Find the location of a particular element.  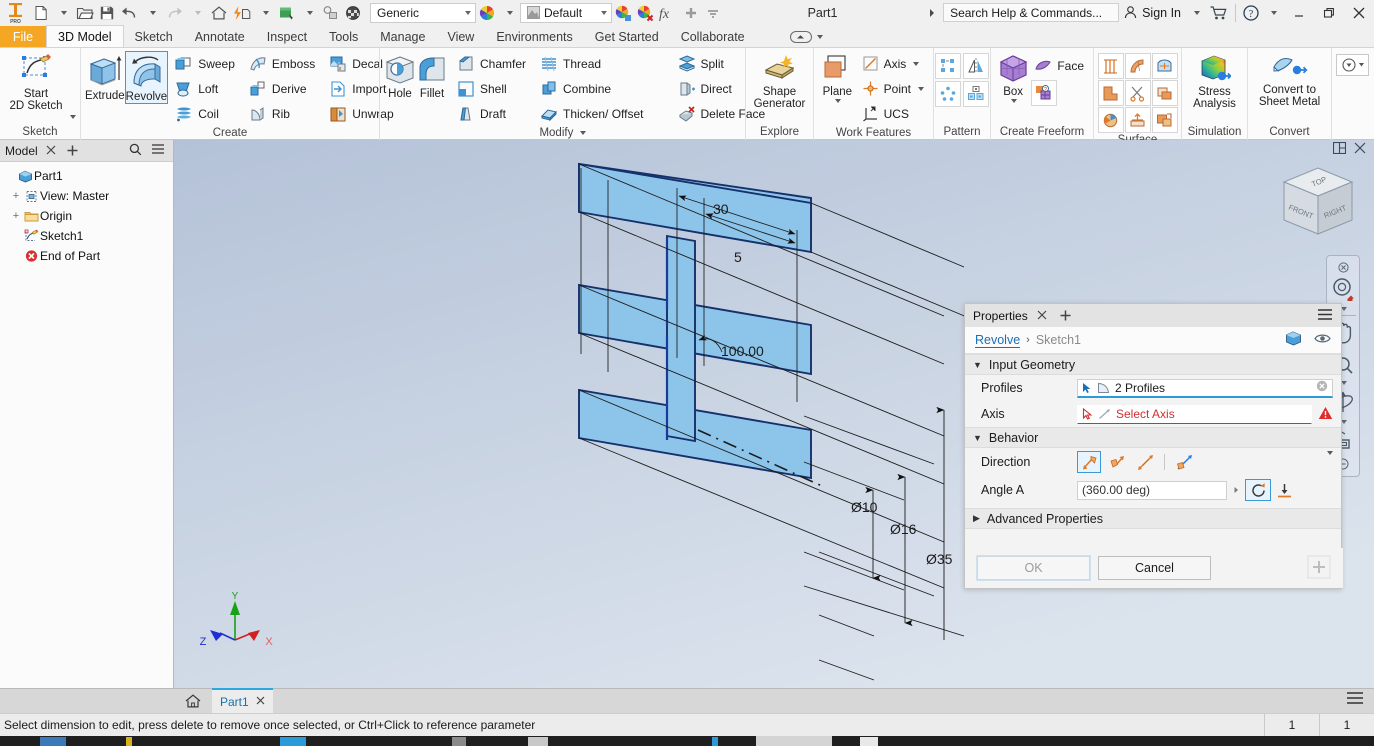

tab-view: View is located at coordinates (460, 36).